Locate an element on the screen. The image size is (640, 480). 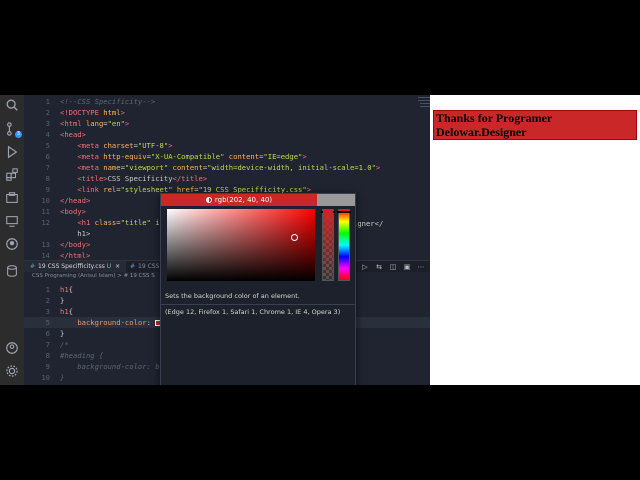
code-token: "X-UA-Compatible" is located at coordinates (187, 156).